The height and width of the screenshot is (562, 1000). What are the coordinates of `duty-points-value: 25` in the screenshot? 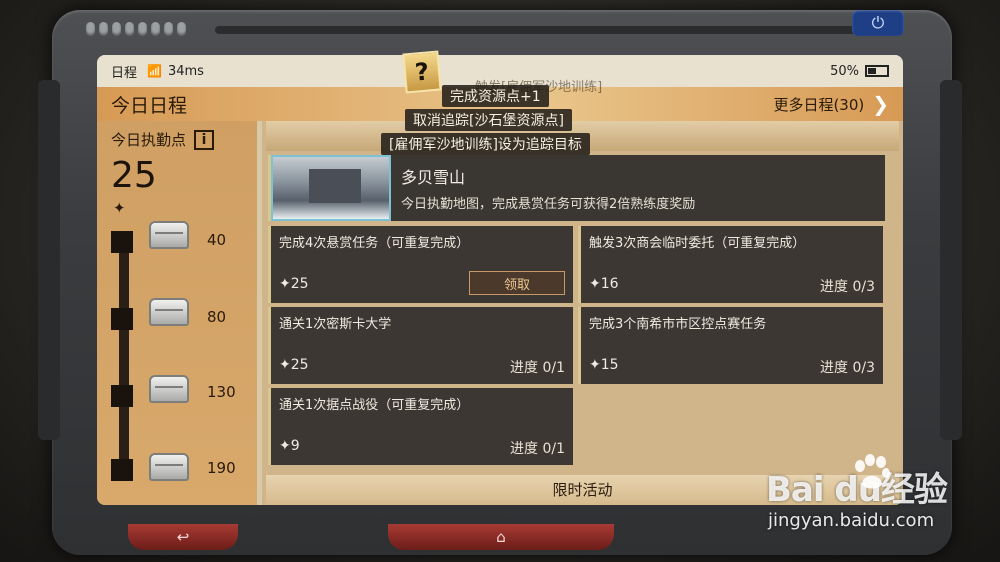 It's located at (134, 175).